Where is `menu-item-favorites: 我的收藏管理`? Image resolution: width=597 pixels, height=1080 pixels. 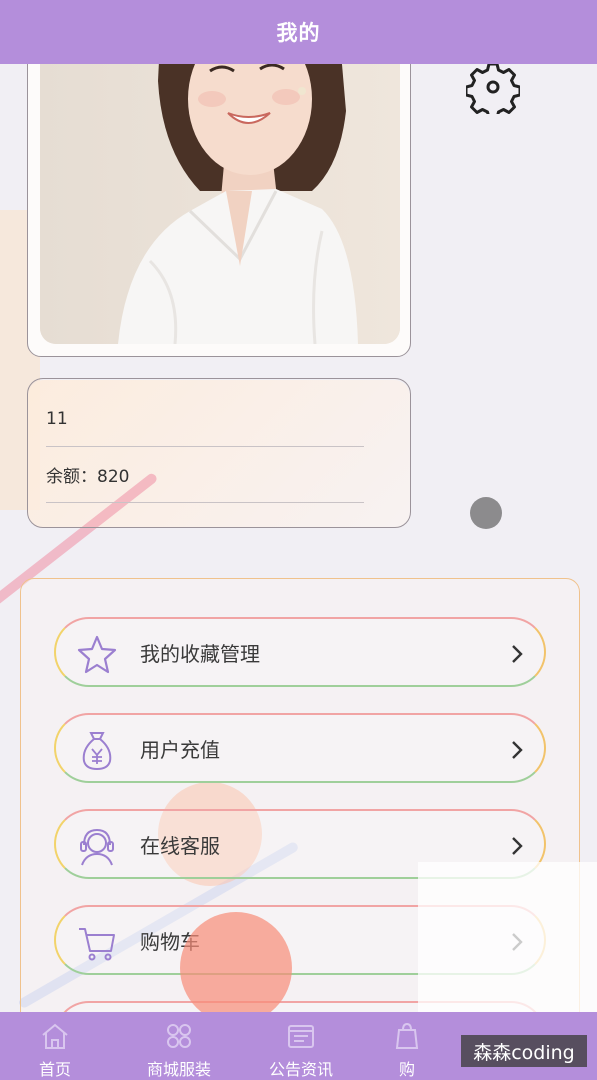 menu-item-favorites: 我的收藏管理 is located at coordinates (300, 652).